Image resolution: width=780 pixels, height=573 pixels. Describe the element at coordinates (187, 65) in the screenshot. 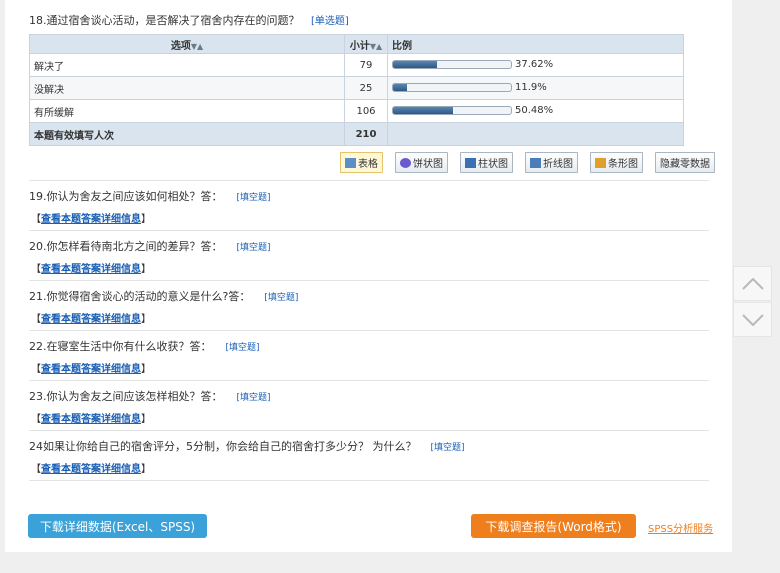

I see `option-label: 解决了` at that location.